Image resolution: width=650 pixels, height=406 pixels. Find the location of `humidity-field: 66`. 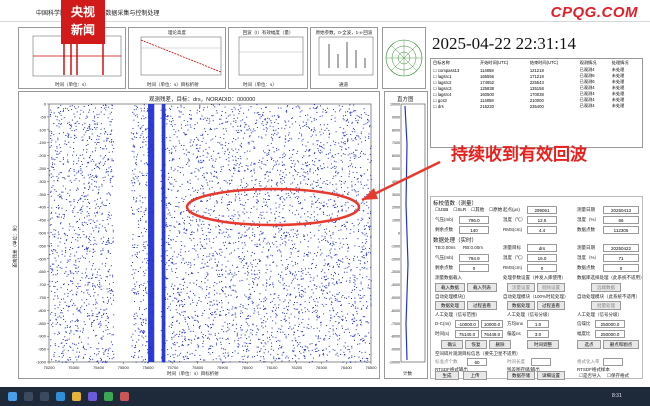

humidity-field: 66 is located at coordinates (621, 220).